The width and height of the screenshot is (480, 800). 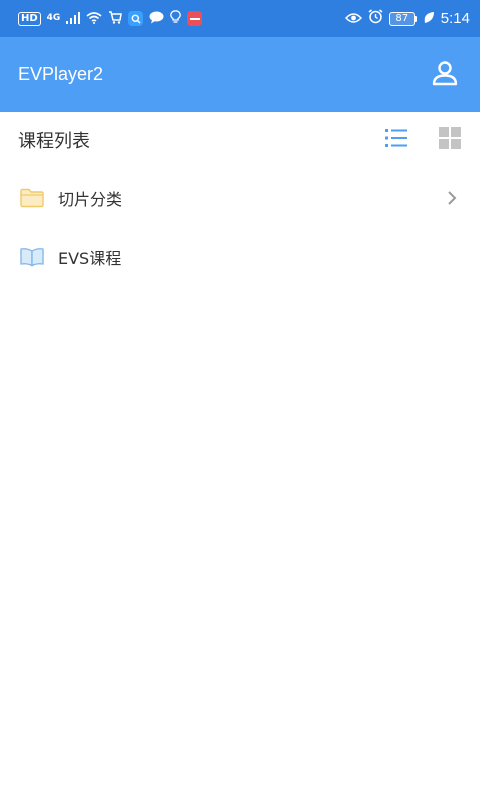 I want to click on grid-view-icon, so click(x=450, y=140).